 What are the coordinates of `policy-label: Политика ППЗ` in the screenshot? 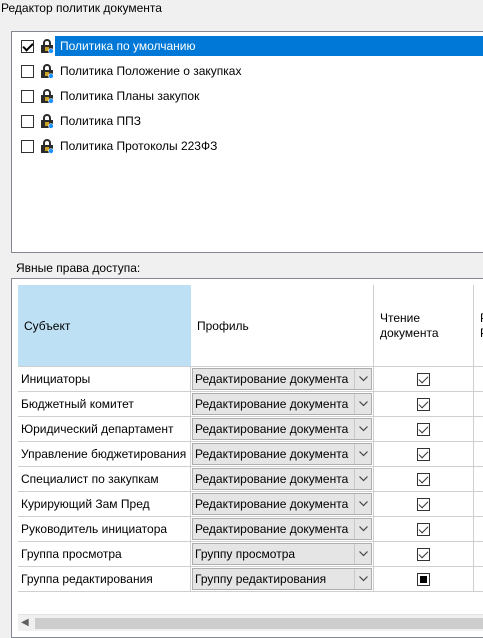 It's located at (100, 120).